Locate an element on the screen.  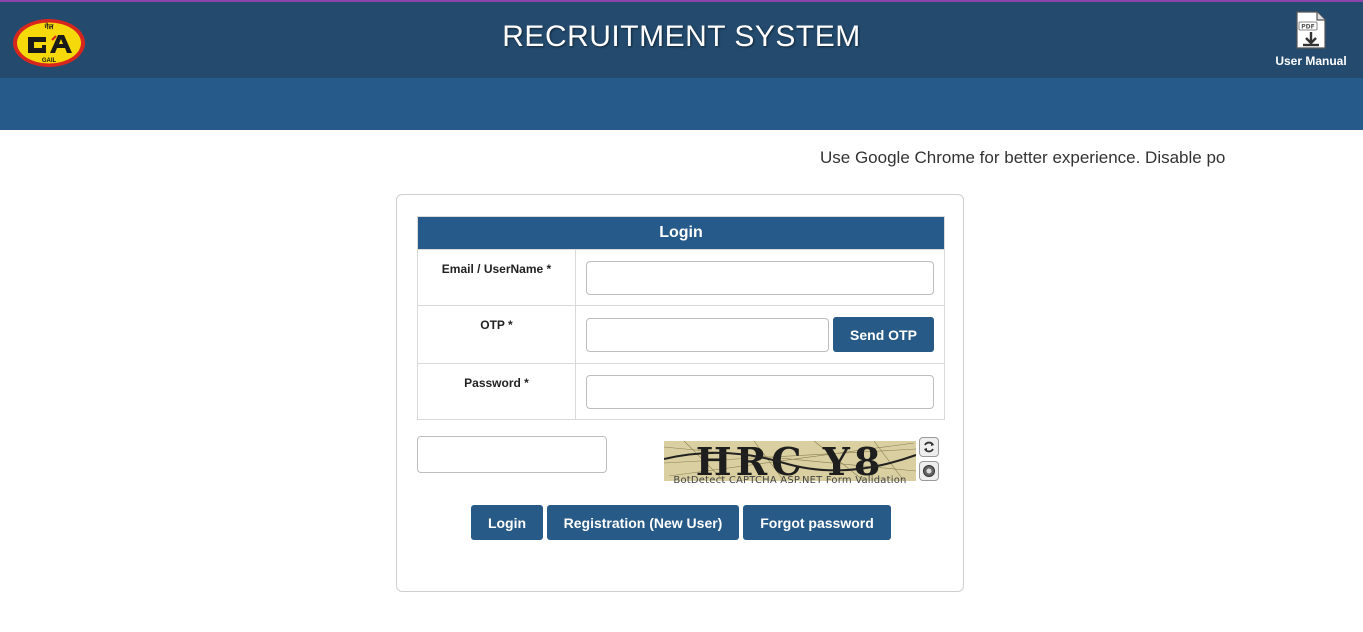
pdf-download-icon: PDF is located at coordinates (1311, 30).